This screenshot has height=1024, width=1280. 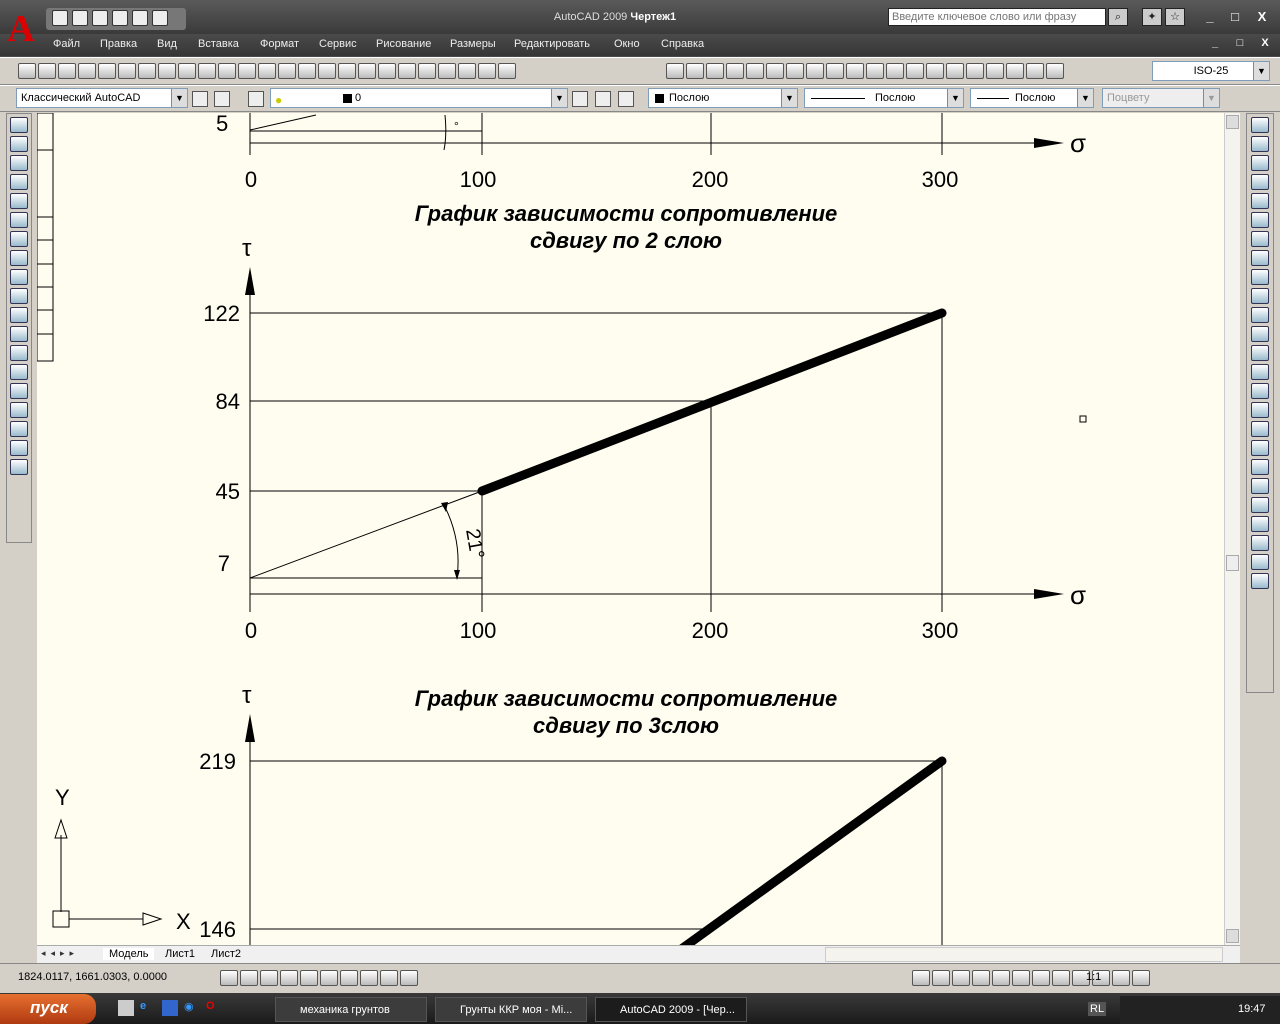 I want to click on show-desktop-icon, so click(x=170, y=1008).